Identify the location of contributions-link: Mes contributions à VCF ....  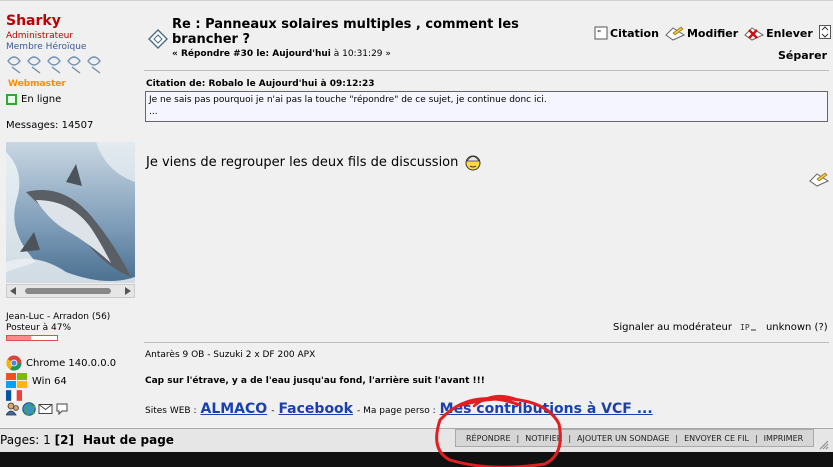
(546, 409).